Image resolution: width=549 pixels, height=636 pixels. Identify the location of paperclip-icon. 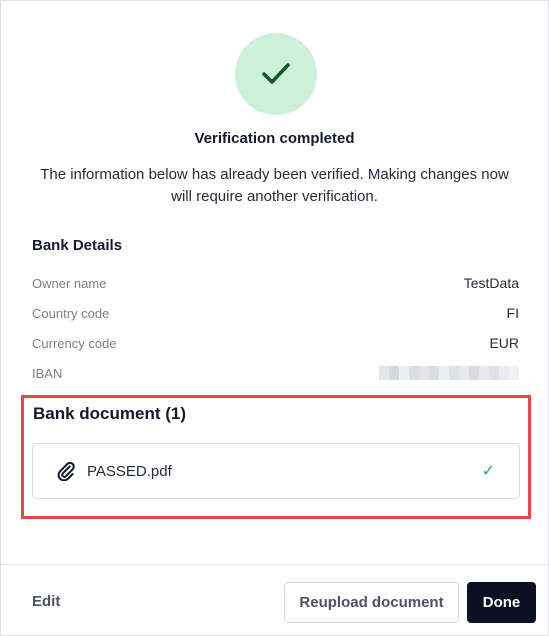
(66, 471).